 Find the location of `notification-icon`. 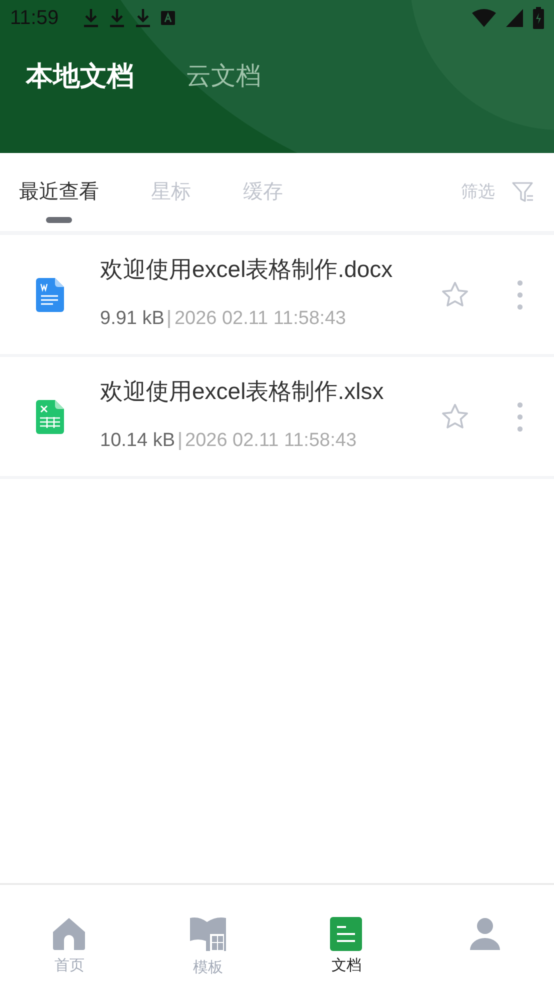

notification-icon is located at coordinates (167, 18).